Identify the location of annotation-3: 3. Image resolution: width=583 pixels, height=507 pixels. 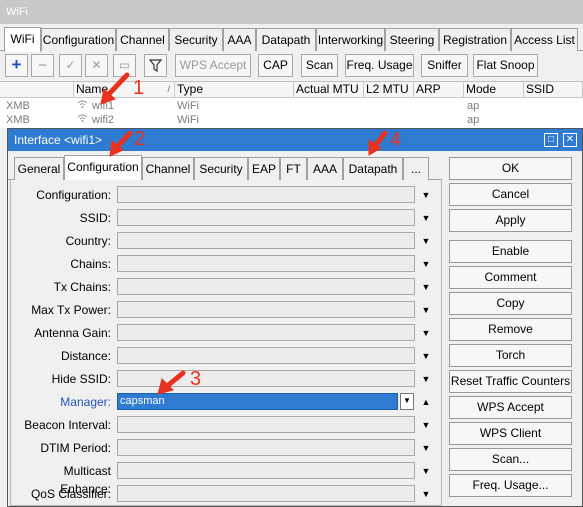
(196, 379).